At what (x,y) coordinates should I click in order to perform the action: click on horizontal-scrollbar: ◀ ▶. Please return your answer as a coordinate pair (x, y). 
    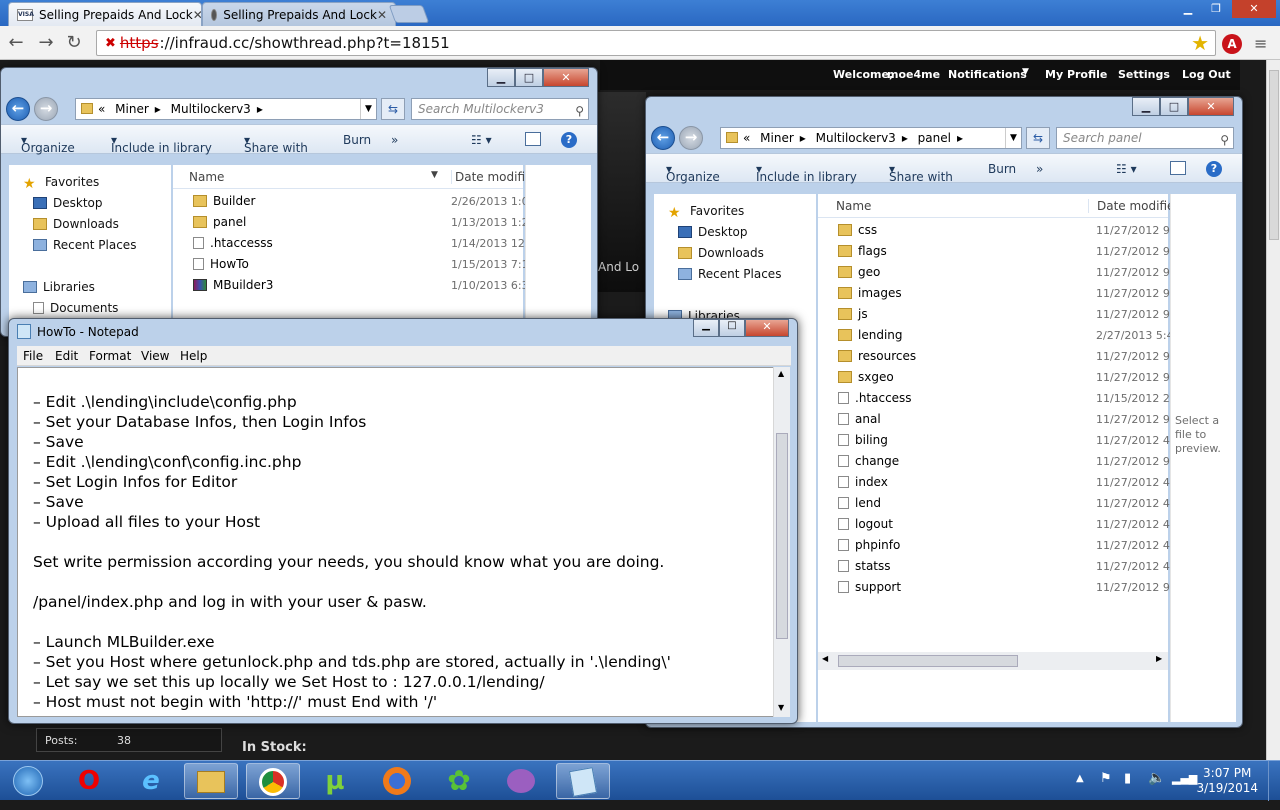
    Looking at the image, I should click on (993, 661).